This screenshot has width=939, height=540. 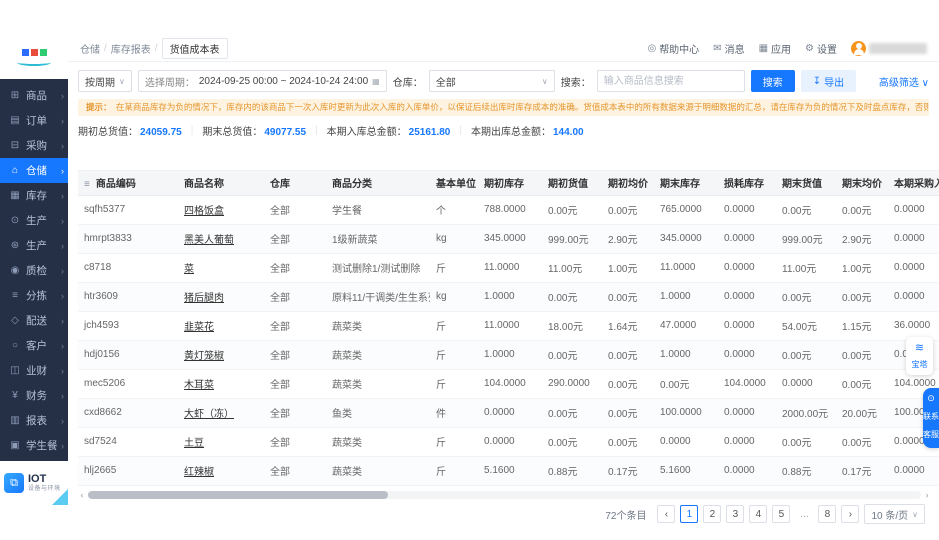 What do you see at coordinates (34, 52) in the screenshot?
I see `logo-squares-icon` at bounding box center [34, 52].